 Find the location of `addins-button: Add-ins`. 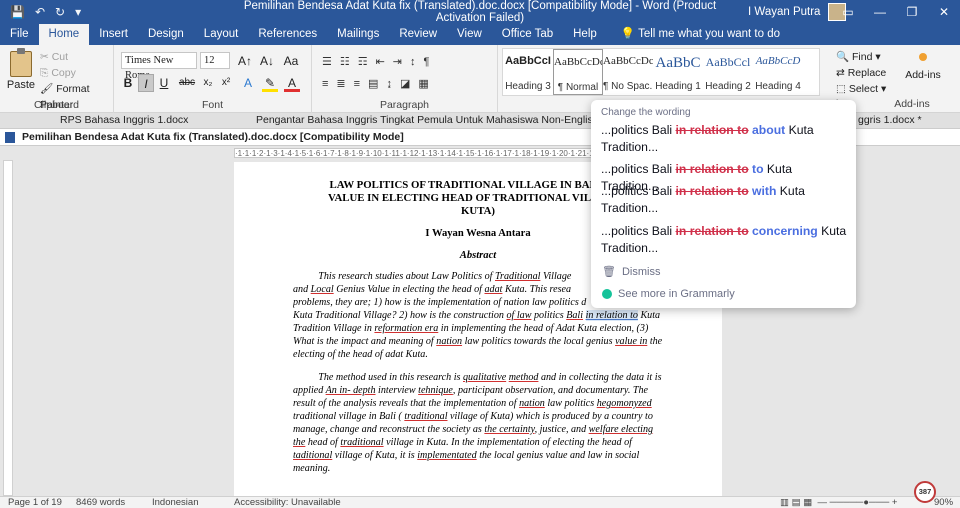

addins-button: Add-ins is located at coordinates (923, 67).